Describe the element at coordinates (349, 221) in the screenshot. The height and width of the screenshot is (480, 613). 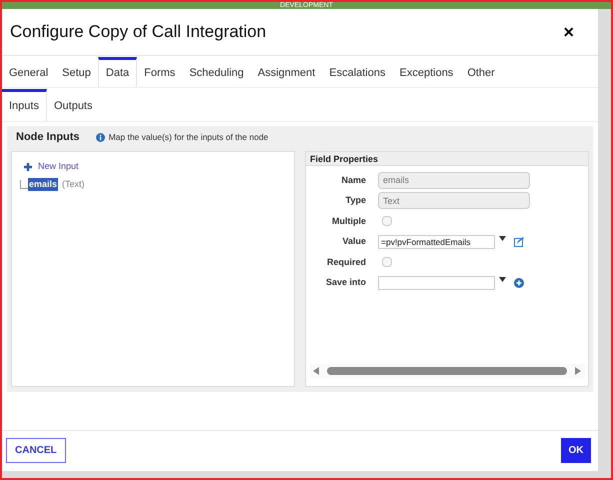
I see `field-label: Multiple` at that location.